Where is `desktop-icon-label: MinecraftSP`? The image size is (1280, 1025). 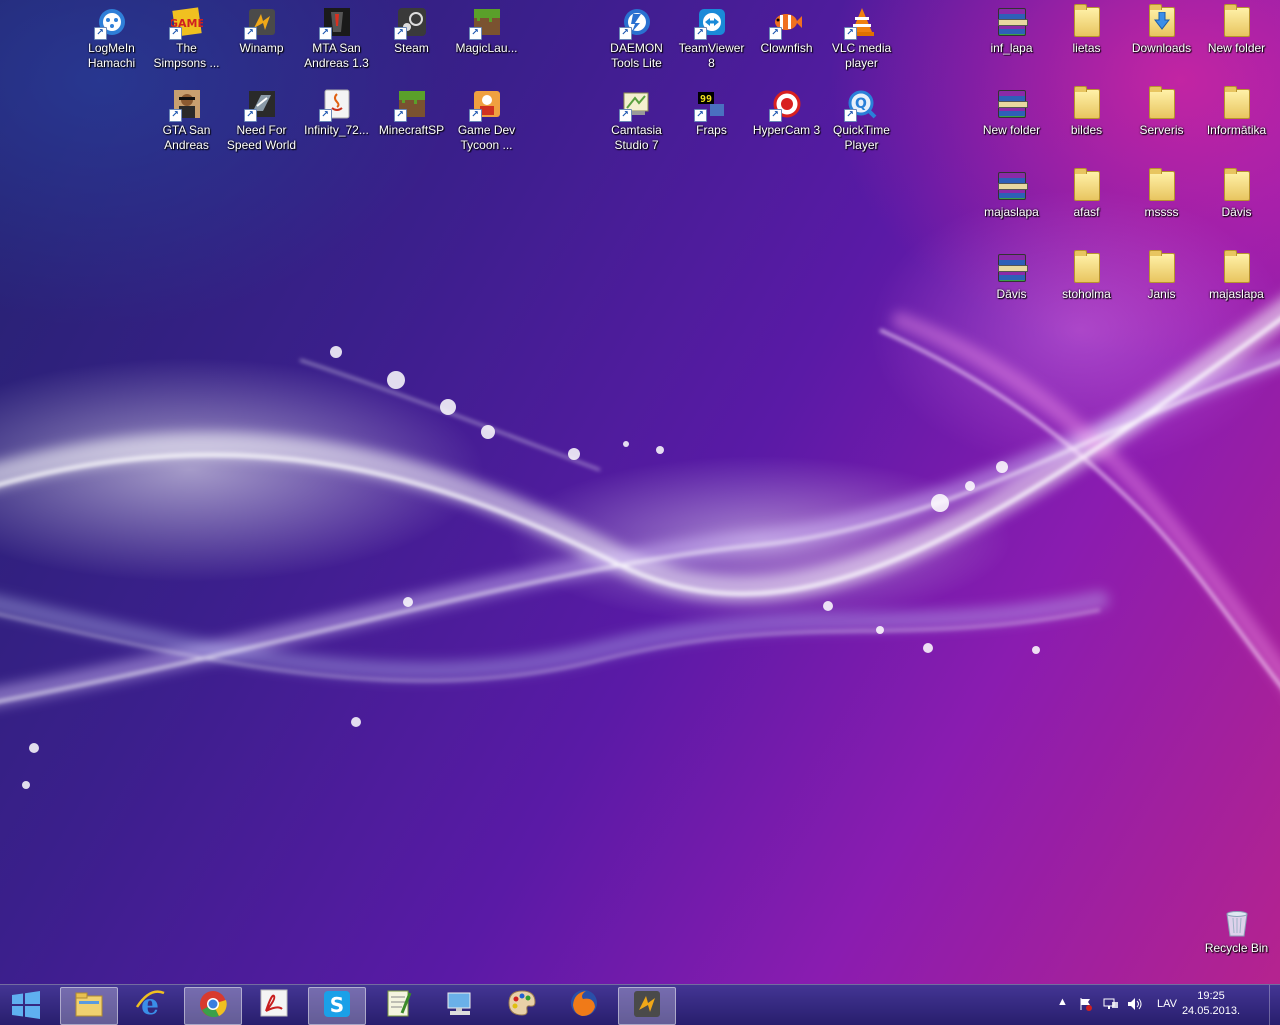 desktop-icon-label: MinecraftSP is located at coordinates (411, 130).